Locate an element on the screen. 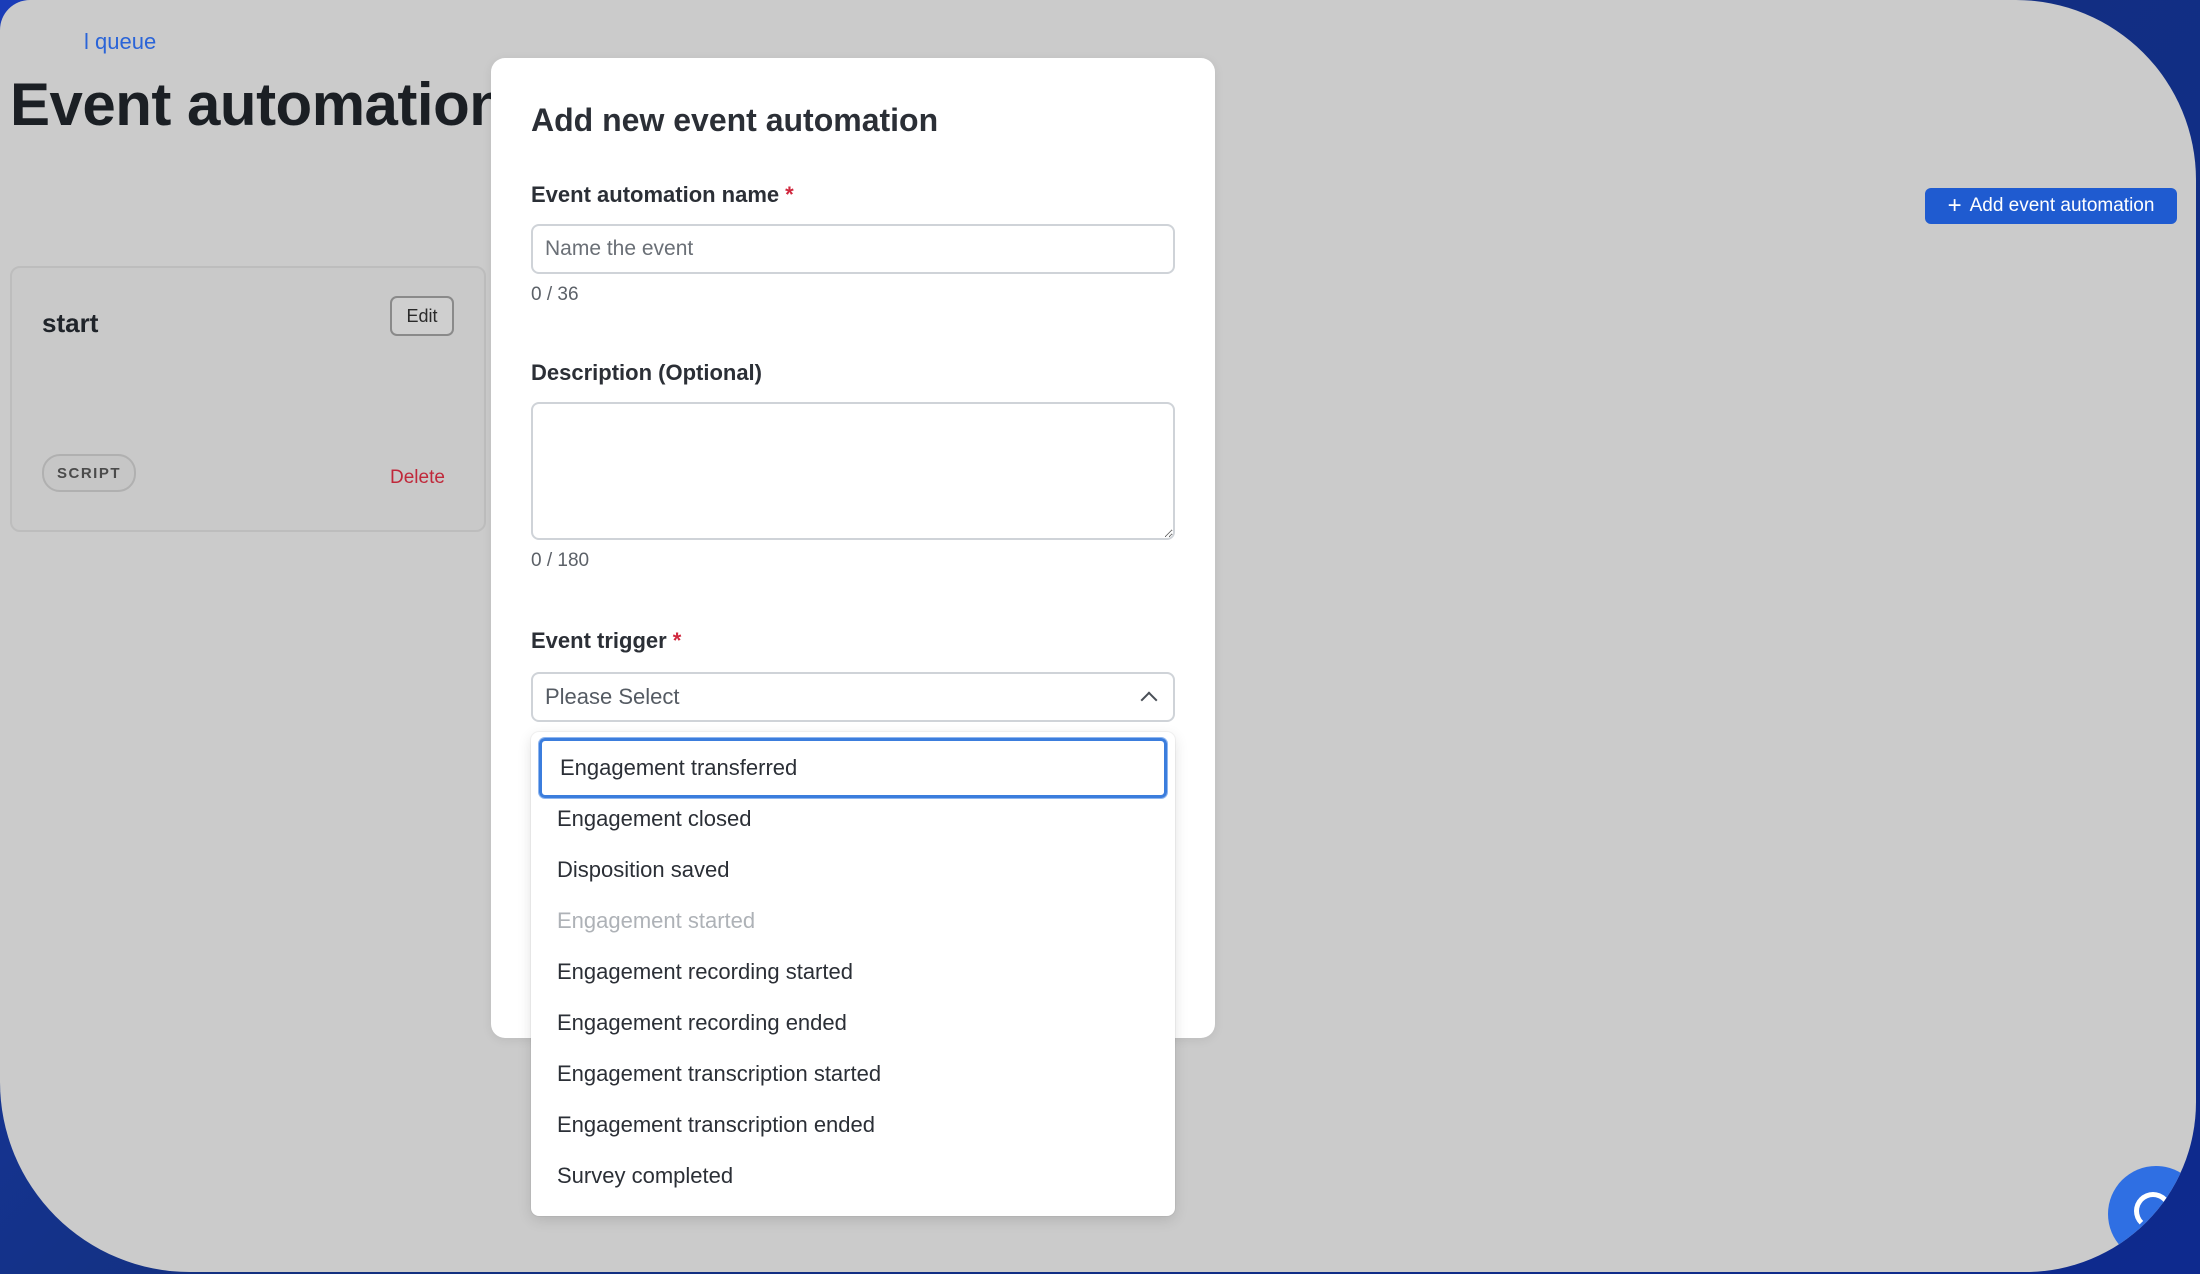 The image size is (2200, 1274). automation-card: start Edit SCRIPT Delete is located at coordinates (248, 399).